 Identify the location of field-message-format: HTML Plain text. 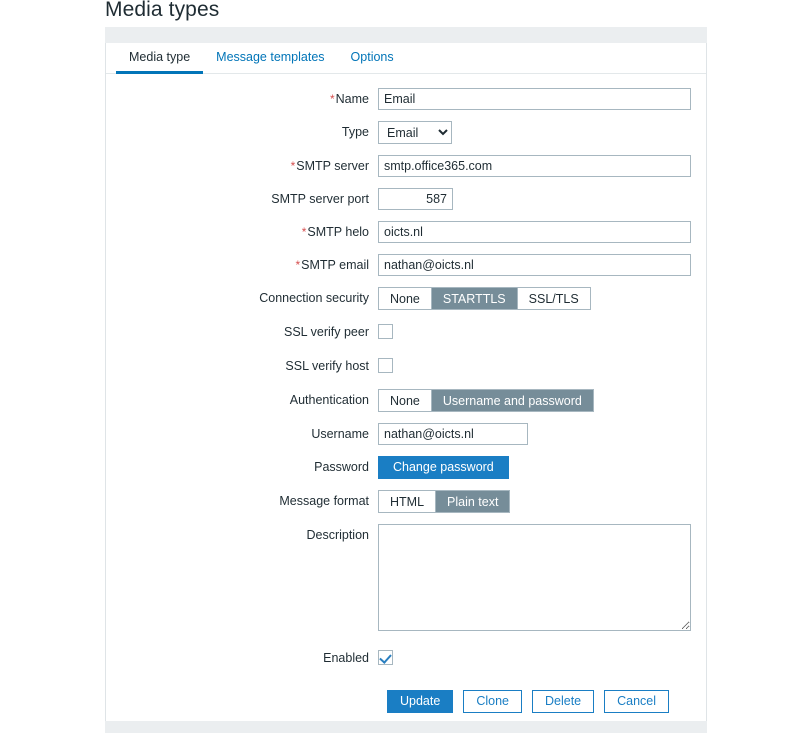
(542, 501).